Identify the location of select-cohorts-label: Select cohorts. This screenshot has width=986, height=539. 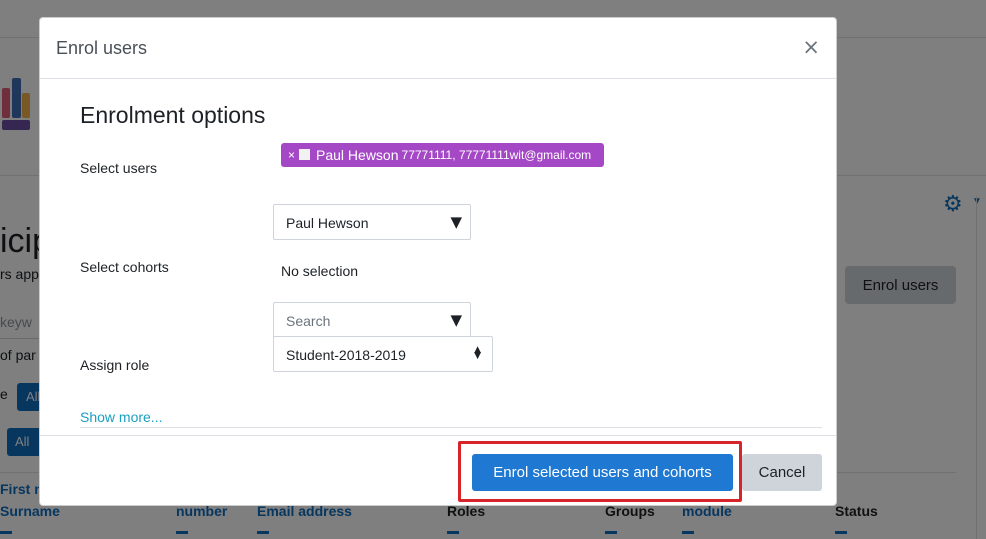
(124, 267).